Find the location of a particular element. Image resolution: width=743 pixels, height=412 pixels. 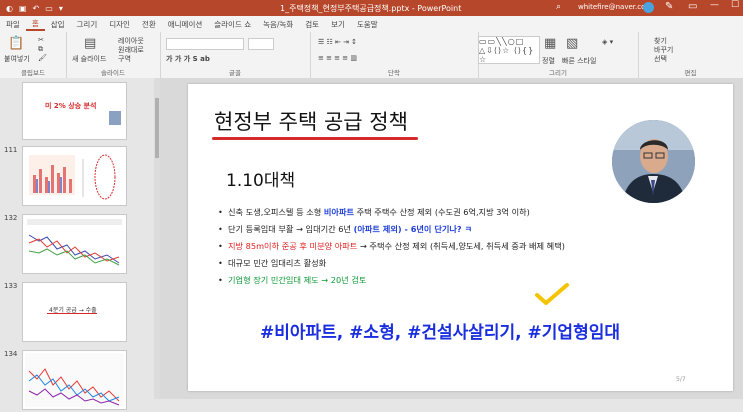

paragraph-group: ☰ ☷ ⇤ ⇥ ↕ ≡ ≡ ≡ ≡ ▥ 단락 is located at coordinates (394, 55).